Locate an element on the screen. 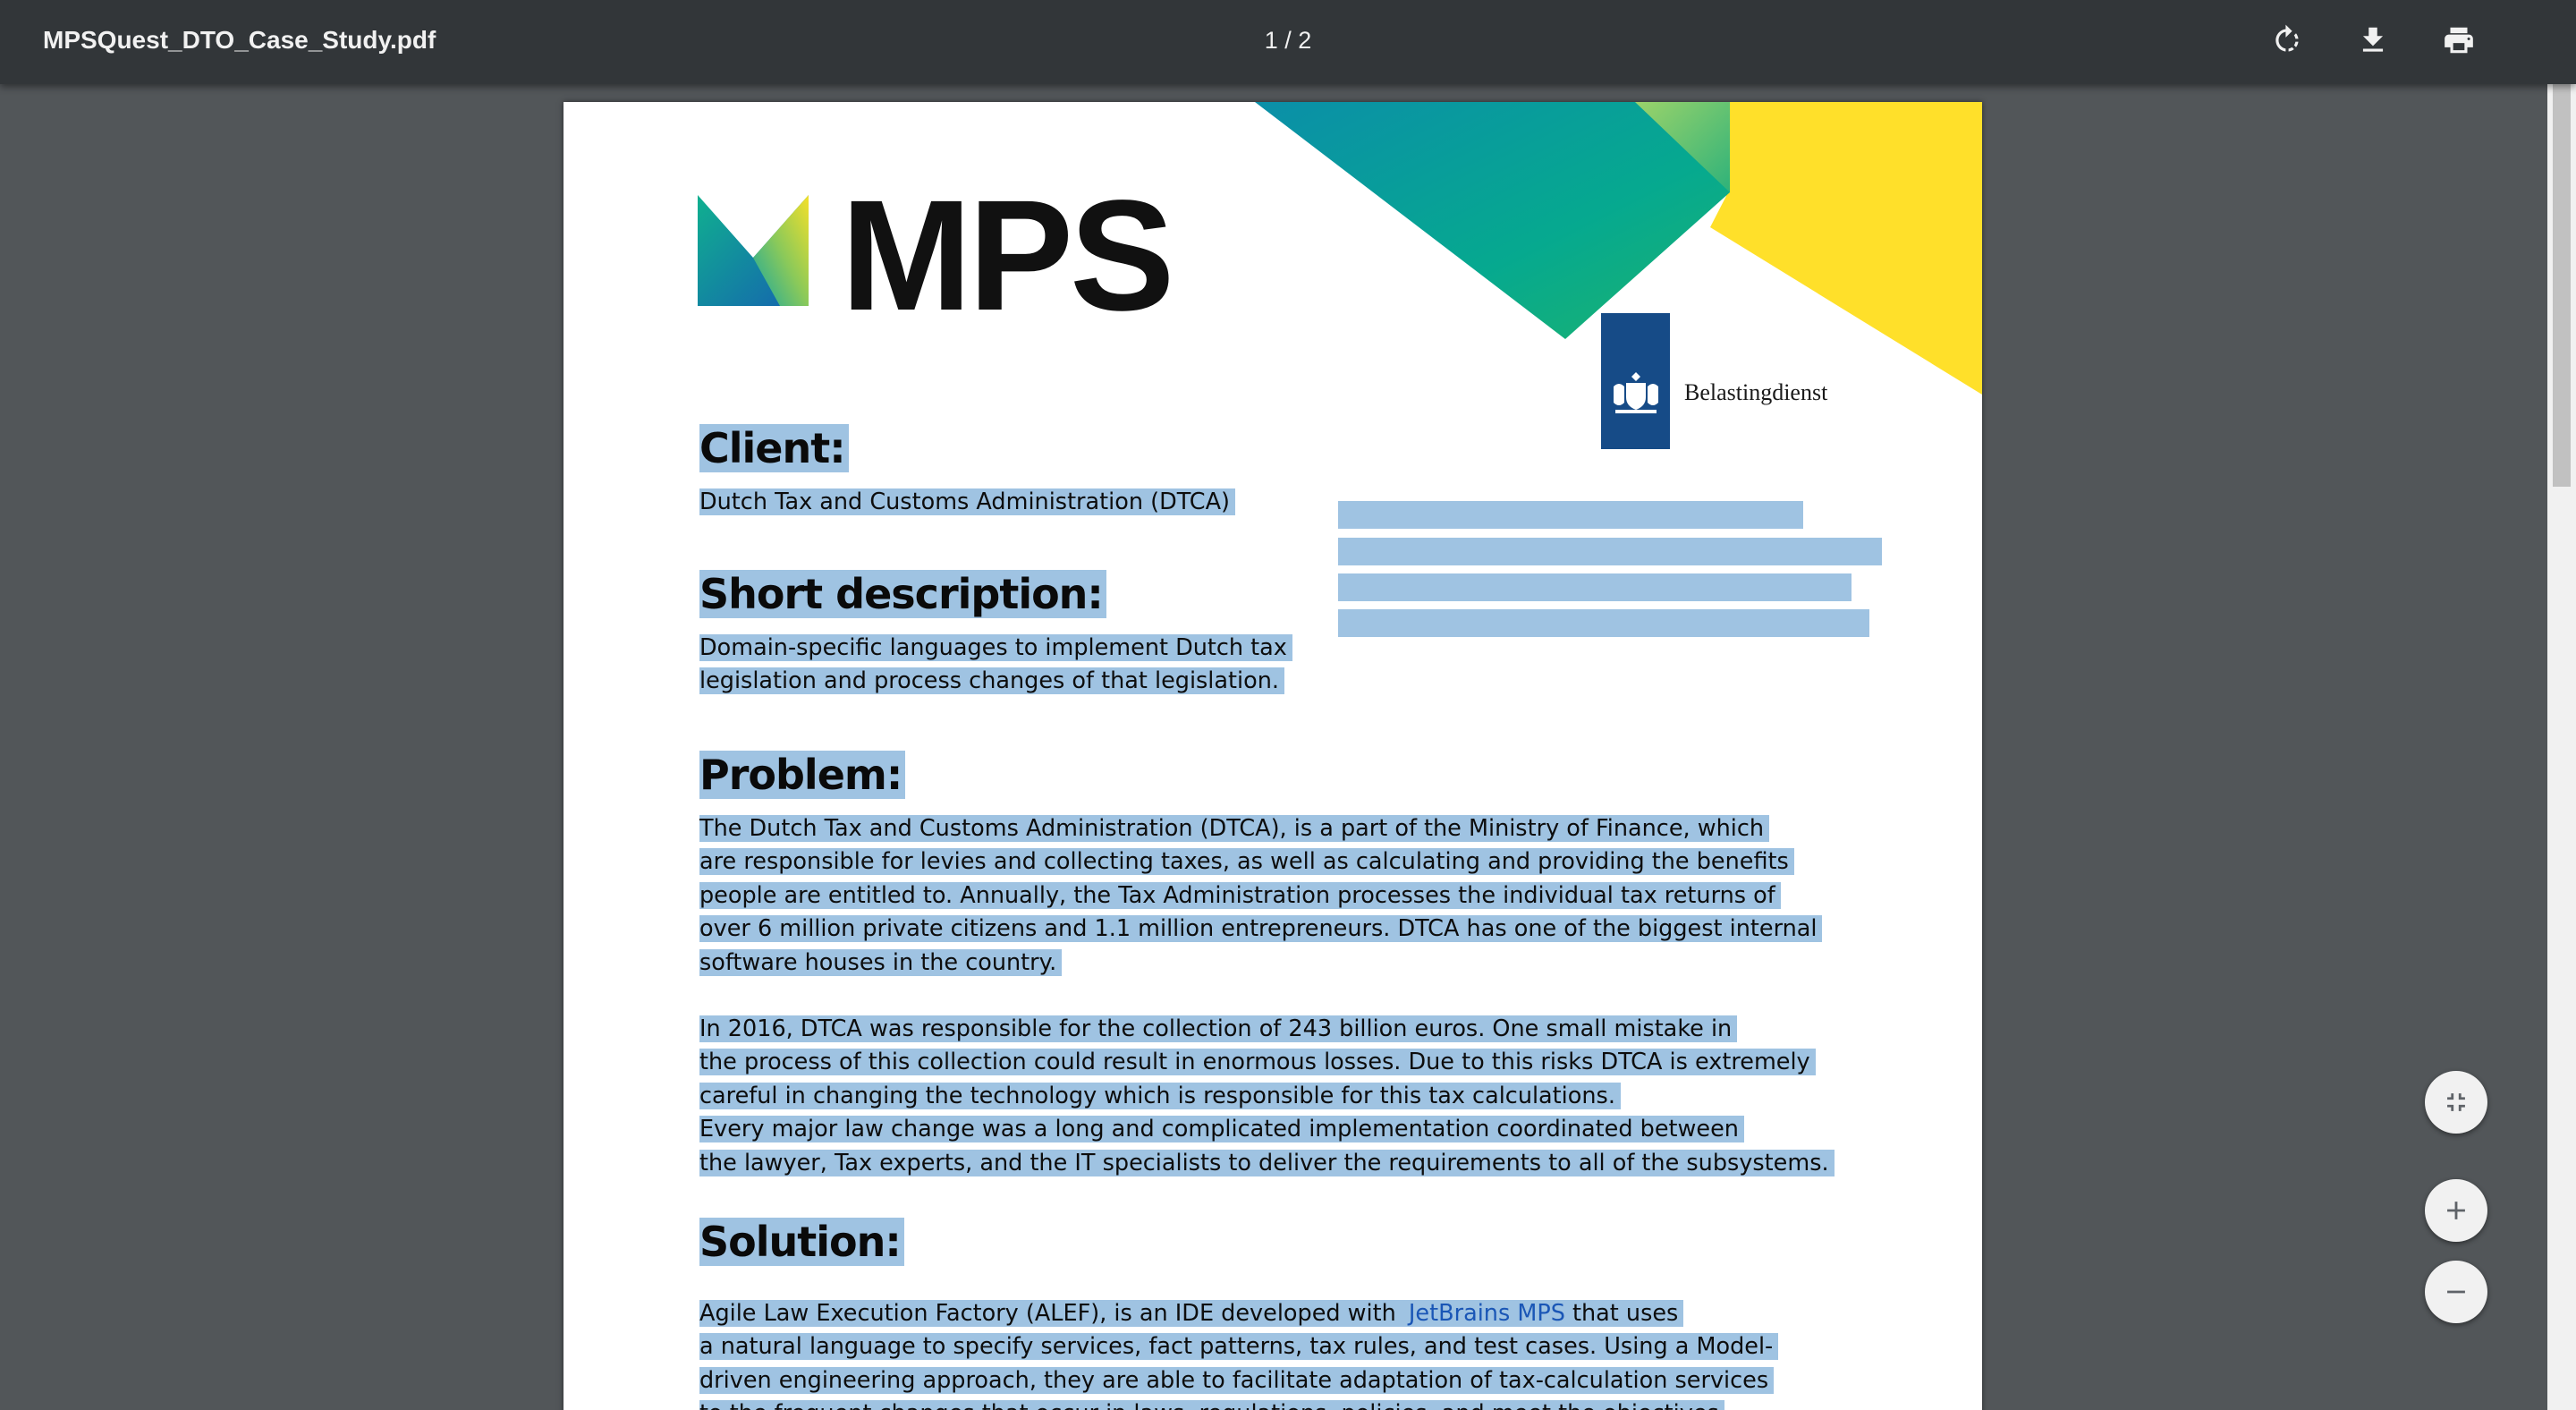 The width and height of the screenshot is (2576, 1410). print-icon is located at coordinates (2459, 41).